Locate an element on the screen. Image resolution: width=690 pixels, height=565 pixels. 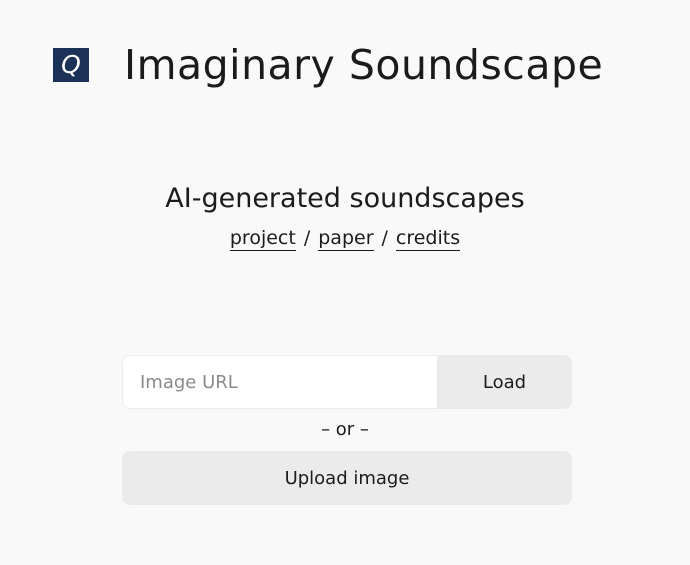
credits-link: credits is located at coordinates (428, 239).